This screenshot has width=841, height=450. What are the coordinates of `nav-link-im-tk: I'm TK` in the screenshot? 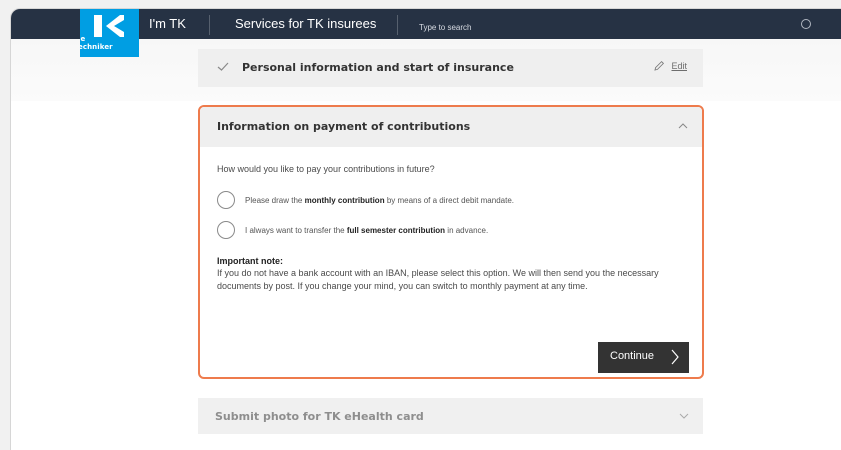 It's located at (167, 24).